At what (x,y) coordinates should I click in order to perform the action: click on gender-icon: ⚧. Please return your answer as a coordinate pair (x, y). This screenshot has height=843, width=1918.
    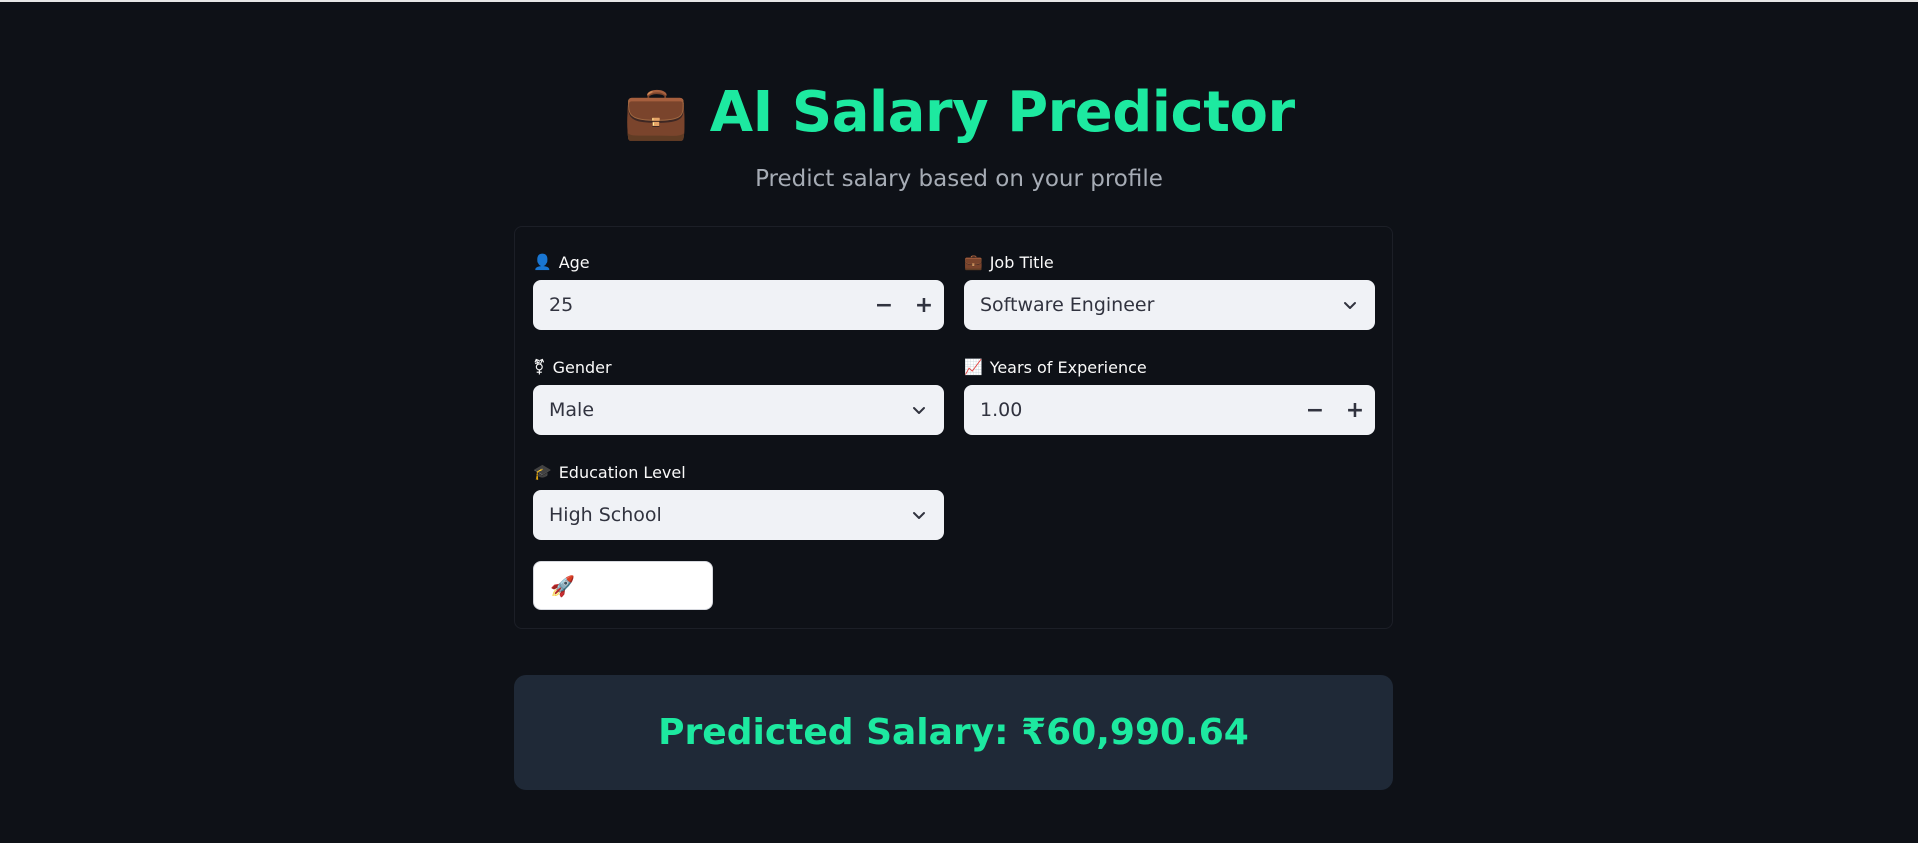
    Looking at the image, I should click on (539, 367).